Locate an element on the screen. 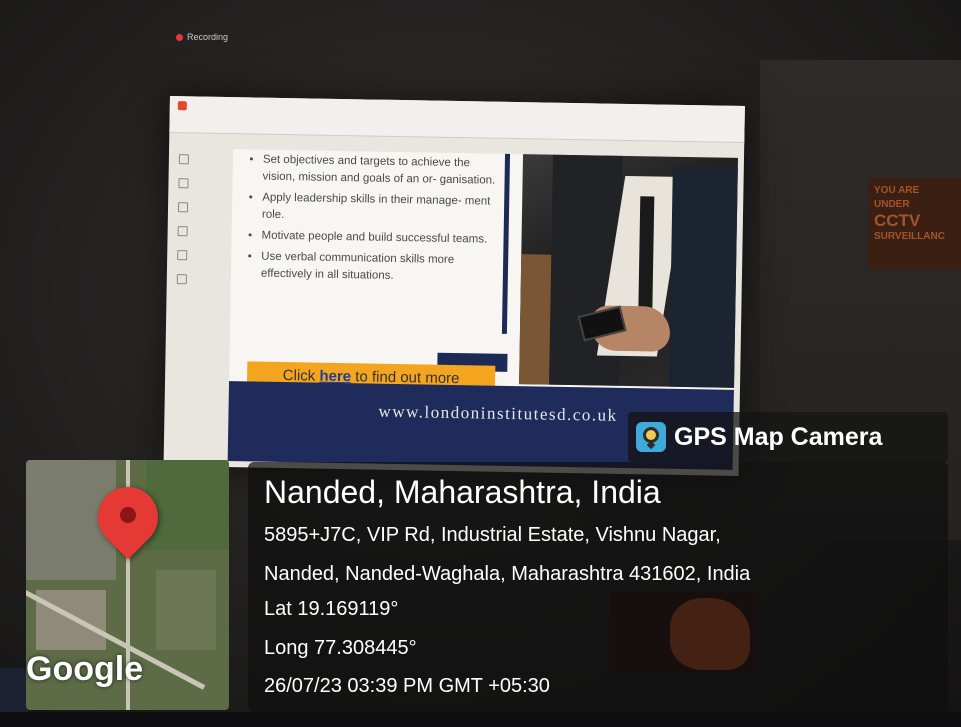  cctv-sign-line: SURVEILLANC is located at coordinates (909, 236).